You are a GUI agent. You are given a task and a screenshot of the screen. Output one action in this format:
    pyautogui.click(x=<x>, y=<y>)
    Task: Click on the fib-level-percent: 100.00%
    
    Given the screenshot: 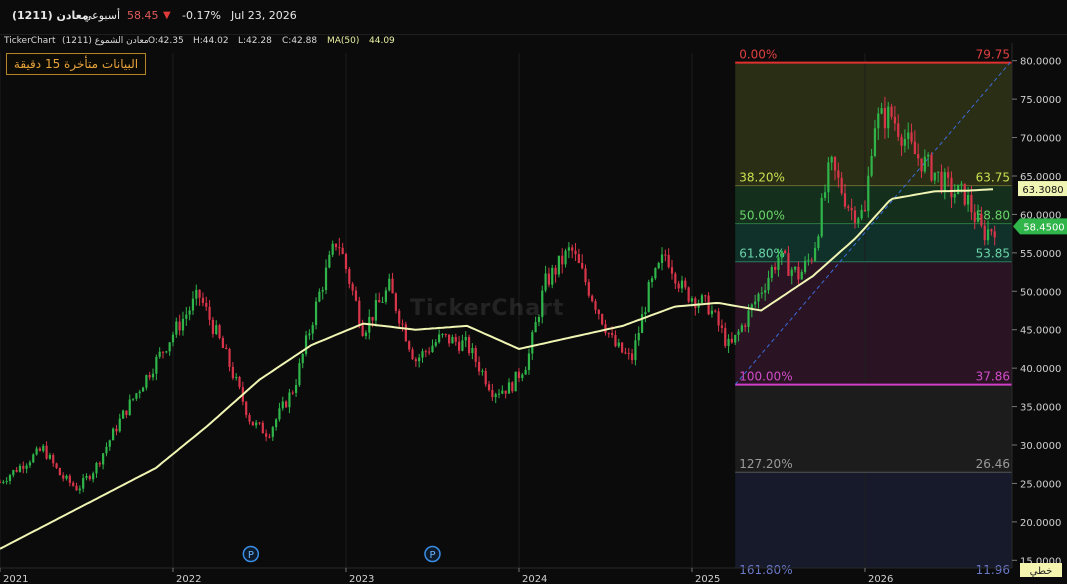 What is the action you would take?
    pyautogui.click(x=765, y=377)
    